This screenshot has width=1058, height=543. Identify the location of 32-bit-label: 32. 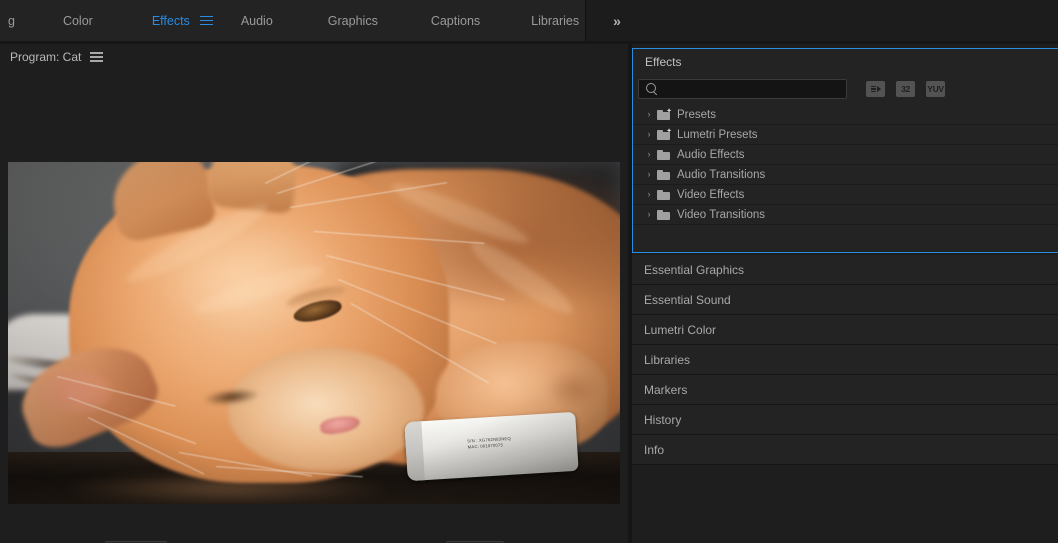
(905, 89).